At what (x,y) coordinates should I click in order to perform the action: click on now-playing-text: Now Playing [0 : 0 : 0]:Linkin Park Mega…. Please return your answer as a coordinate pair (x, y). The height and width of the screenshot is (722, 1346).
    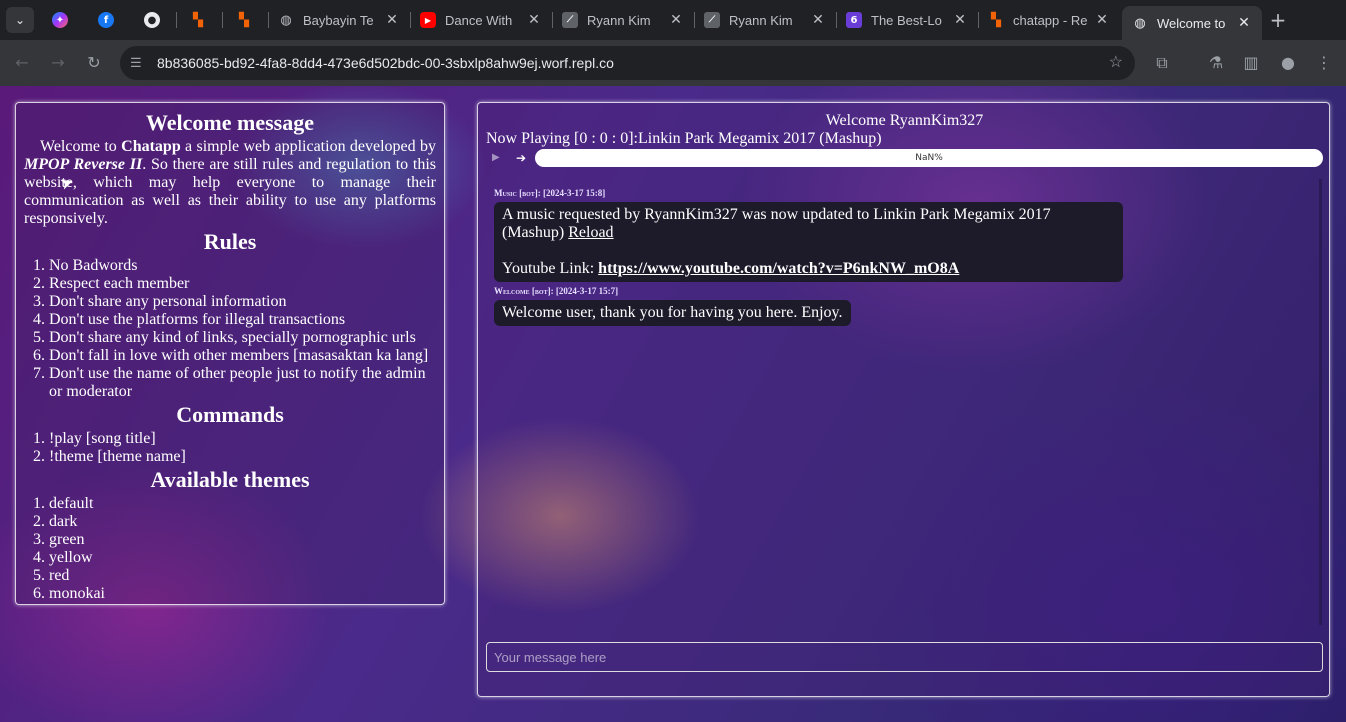
    Looking at the image, I should click on (684, 138).